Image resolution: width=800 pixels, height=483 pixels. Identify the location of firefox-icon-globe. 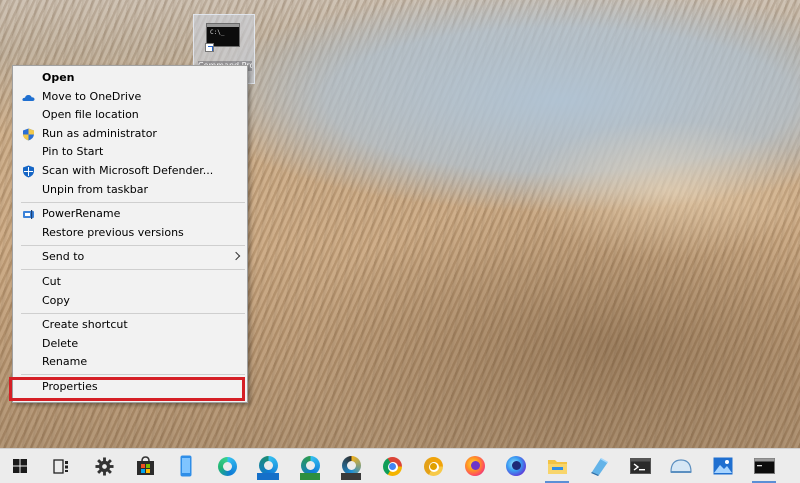
(475, 465).